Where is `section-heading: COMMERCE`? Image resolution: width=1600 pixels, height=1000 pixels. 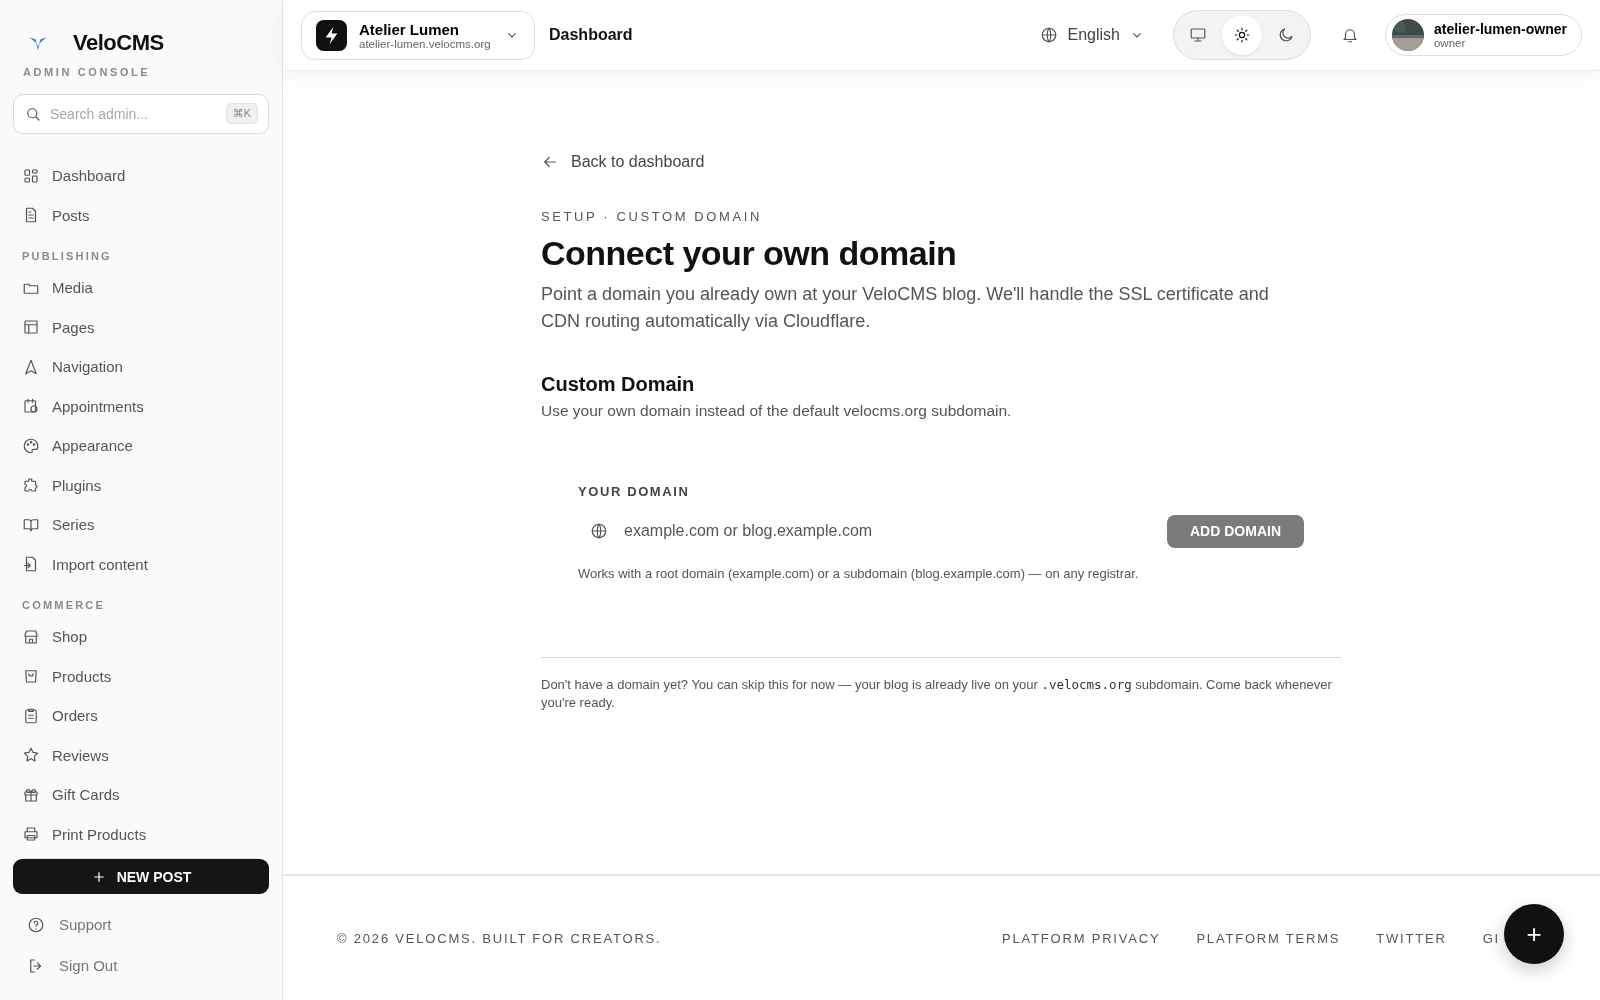
section-heading: COMMERCE is located at coordinates (64, 605).